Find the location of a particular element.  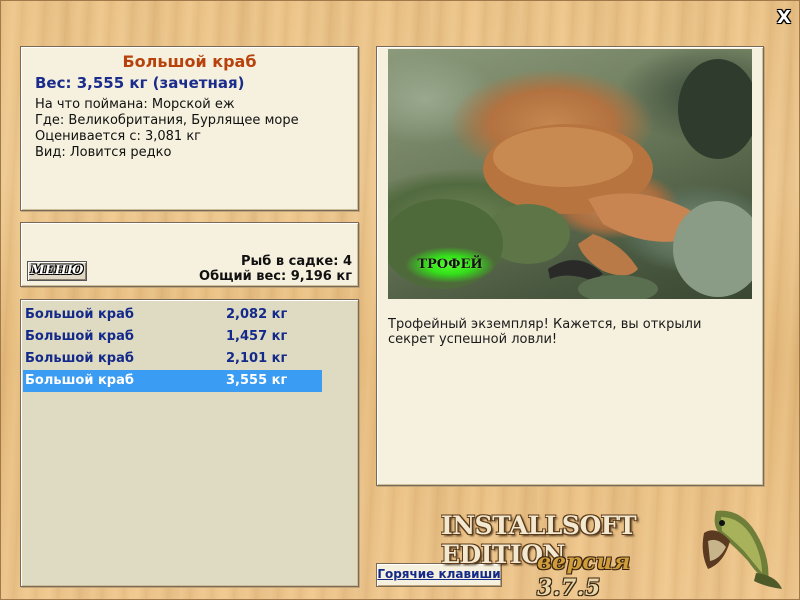

version-word: версия is located at coordinates (584, 562).